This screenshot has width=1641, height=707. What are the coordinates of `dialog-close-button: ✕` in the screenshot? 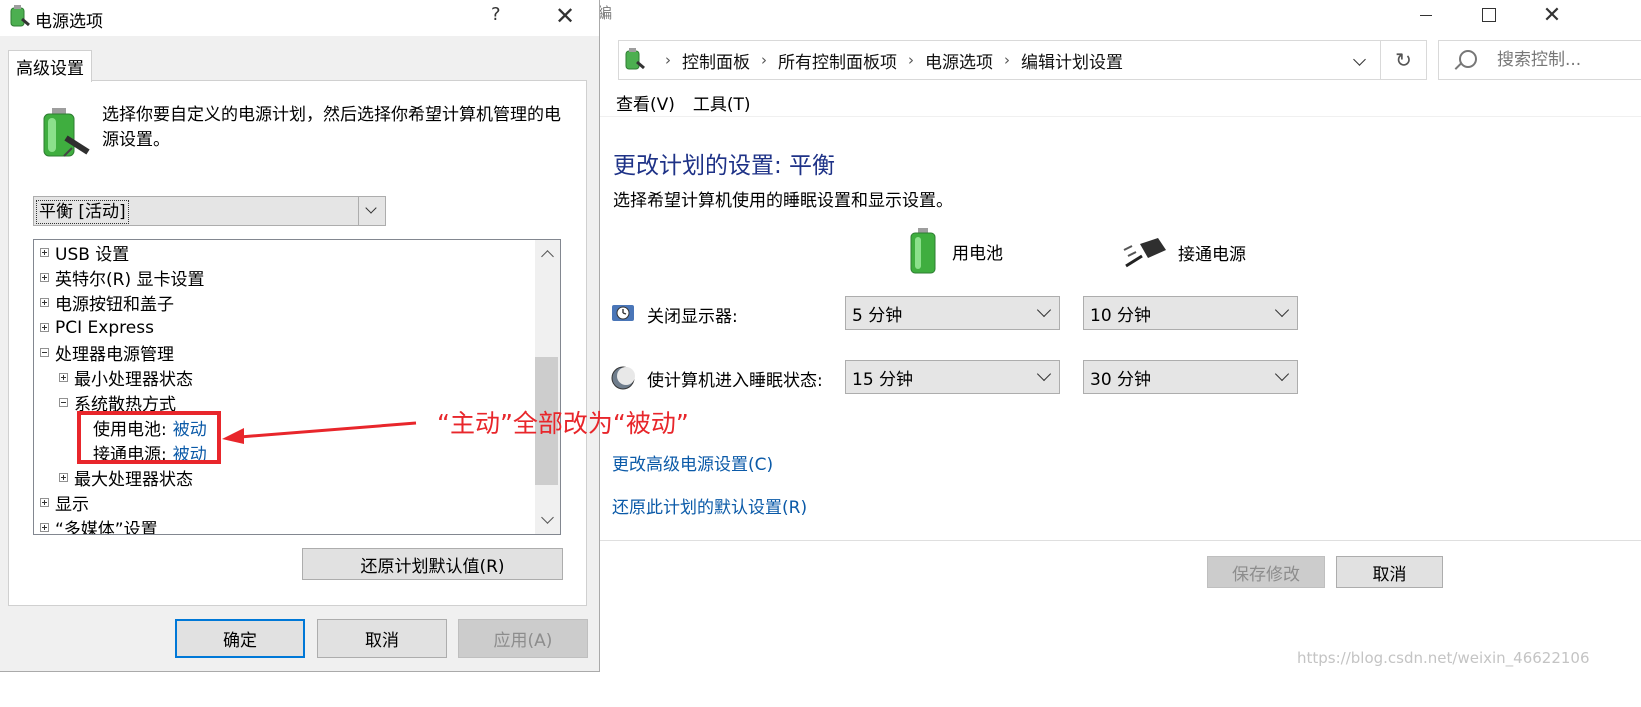 It's located at (565, 16).